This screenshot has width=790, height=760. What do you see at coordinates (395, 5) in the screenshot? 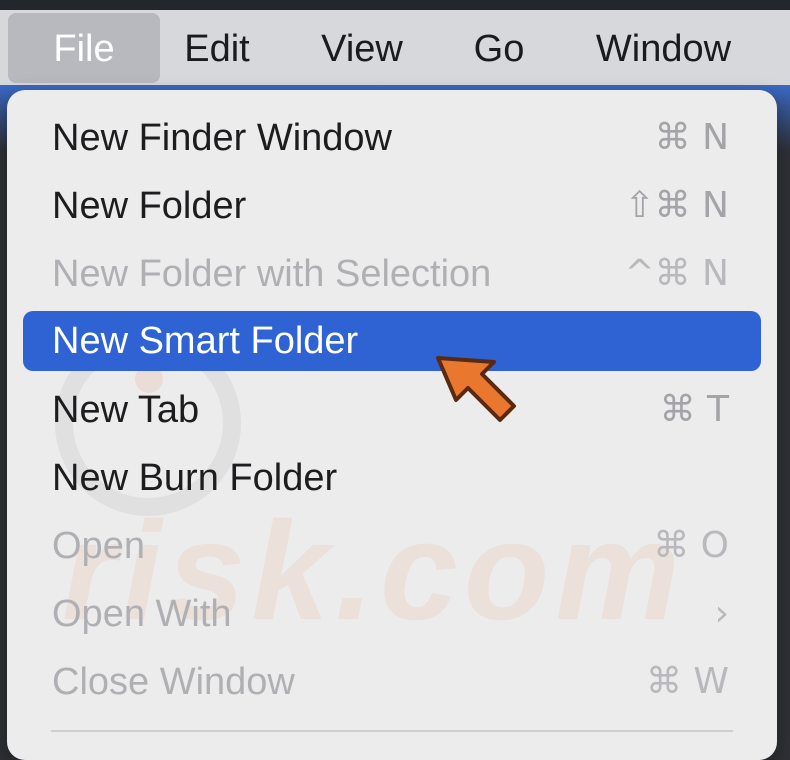
I see `top-edge` at bounding box center [395, 5].